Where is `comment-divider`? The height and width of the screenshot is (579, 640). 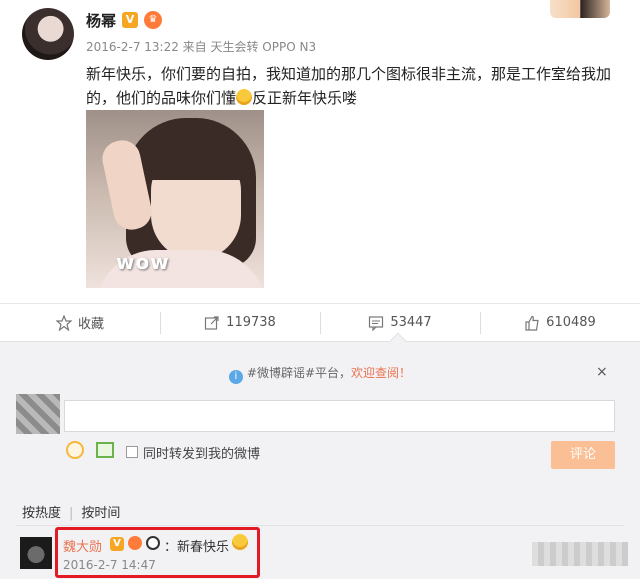 comment-divider is located at coordinates (320, 525).